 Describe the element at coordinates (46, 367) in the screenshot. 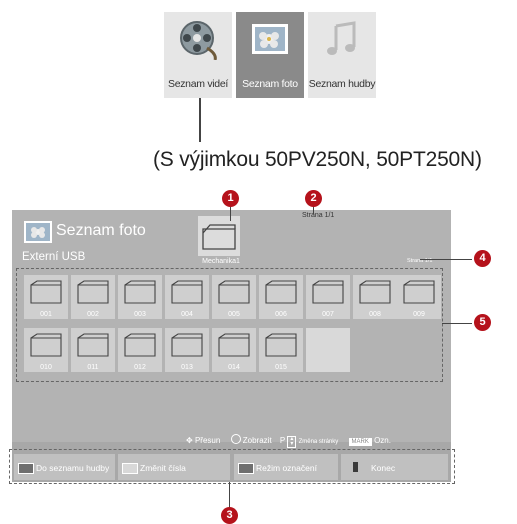

I see `folder-number: 010` at that location.